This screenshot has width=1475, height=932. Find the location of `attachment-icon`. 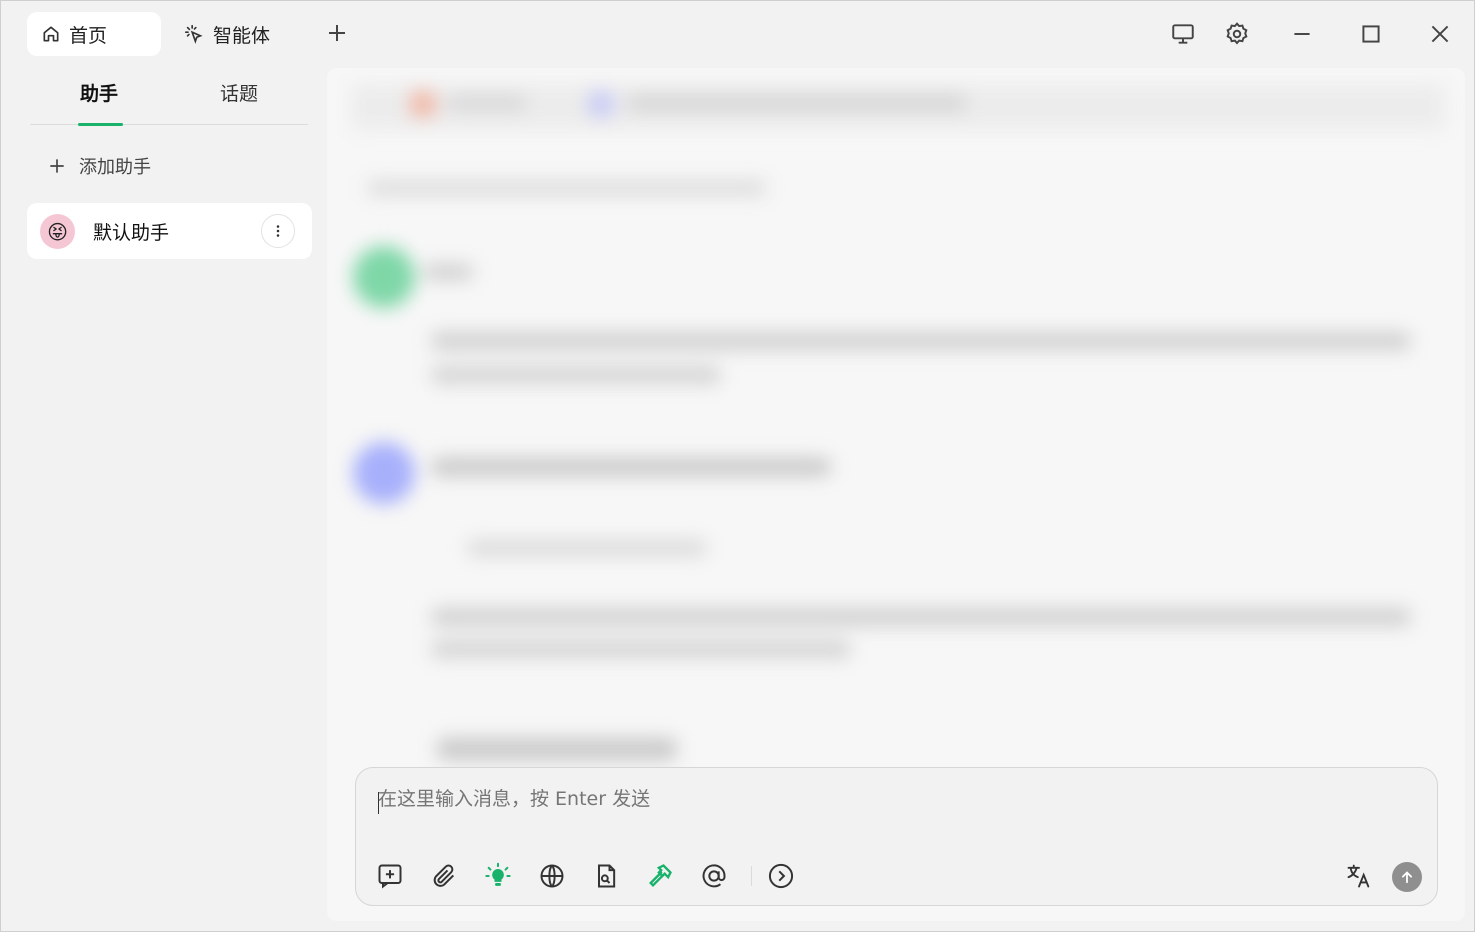

attachment-icon is located at coordinates (444, 875).